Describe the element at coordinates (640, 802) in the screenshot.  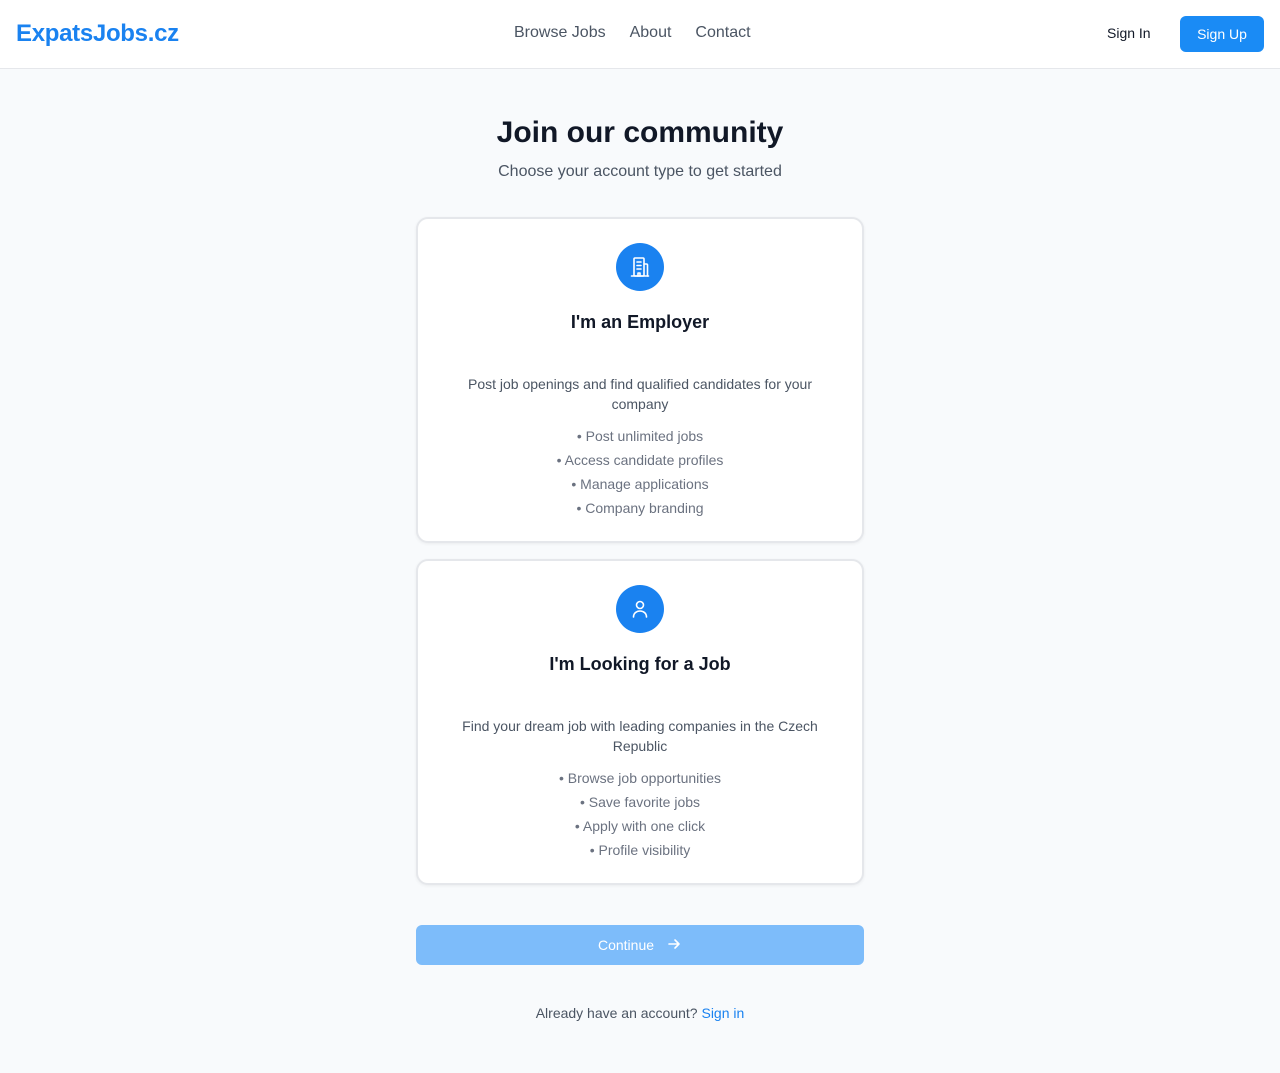
I see `list-item: • Save favorite jobs` at that location.